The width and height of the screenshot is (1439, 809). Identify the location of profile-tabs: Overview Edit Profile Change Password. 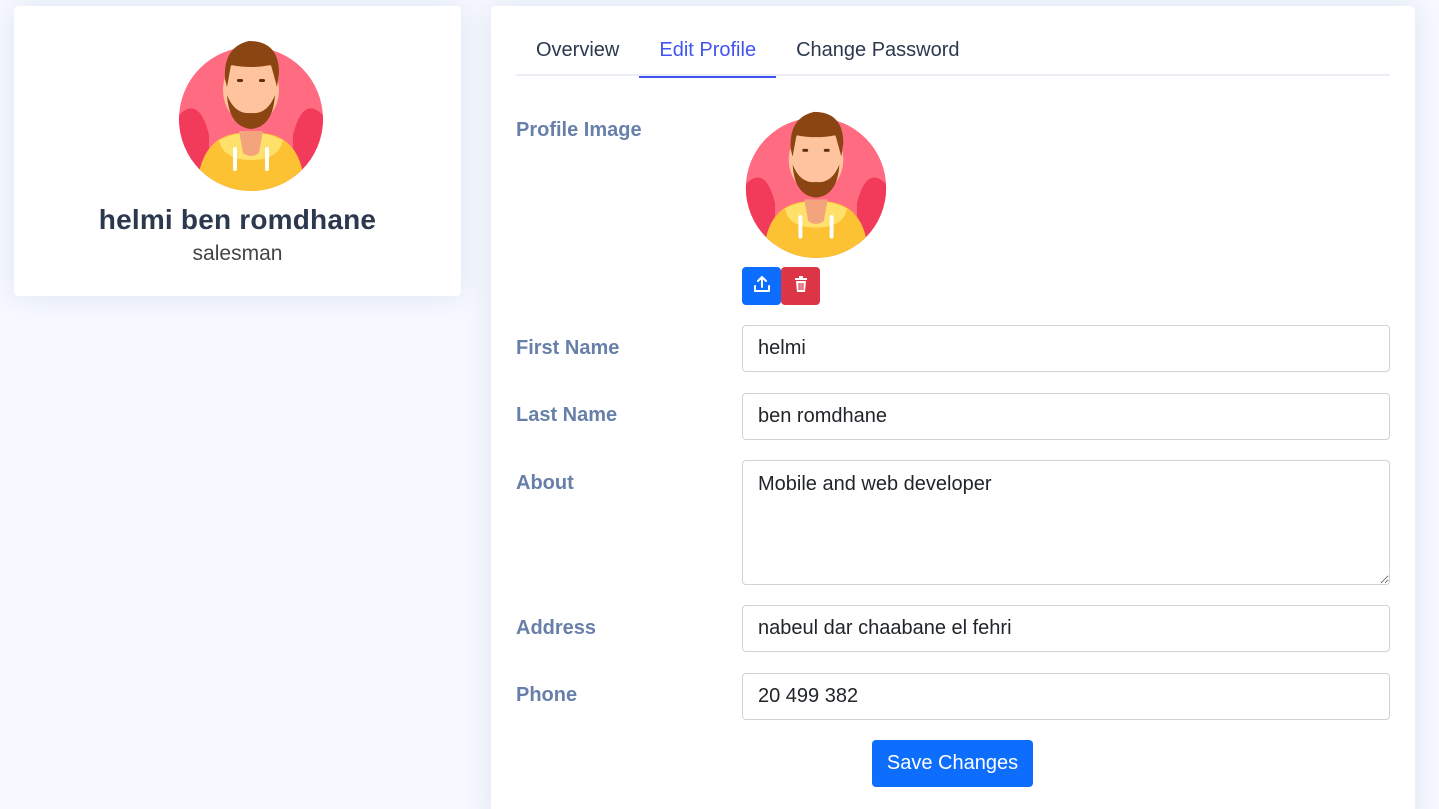
(953, 54).